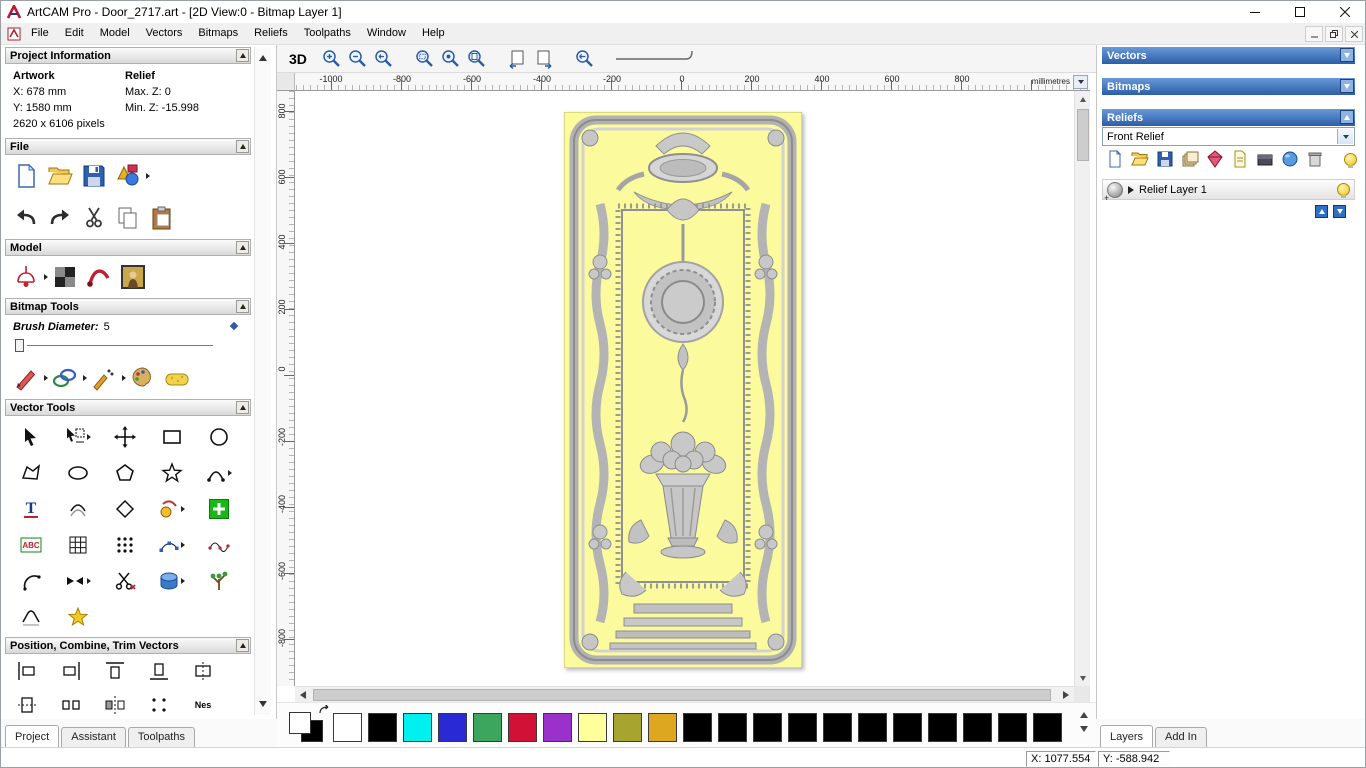 Image resolution: width=1366 pixels, height=768 pixels. What do you see at coordinates (1347, 86) in the screenshot?
I see `expand-bitmaps-button` at bounding box center [1347, 86].